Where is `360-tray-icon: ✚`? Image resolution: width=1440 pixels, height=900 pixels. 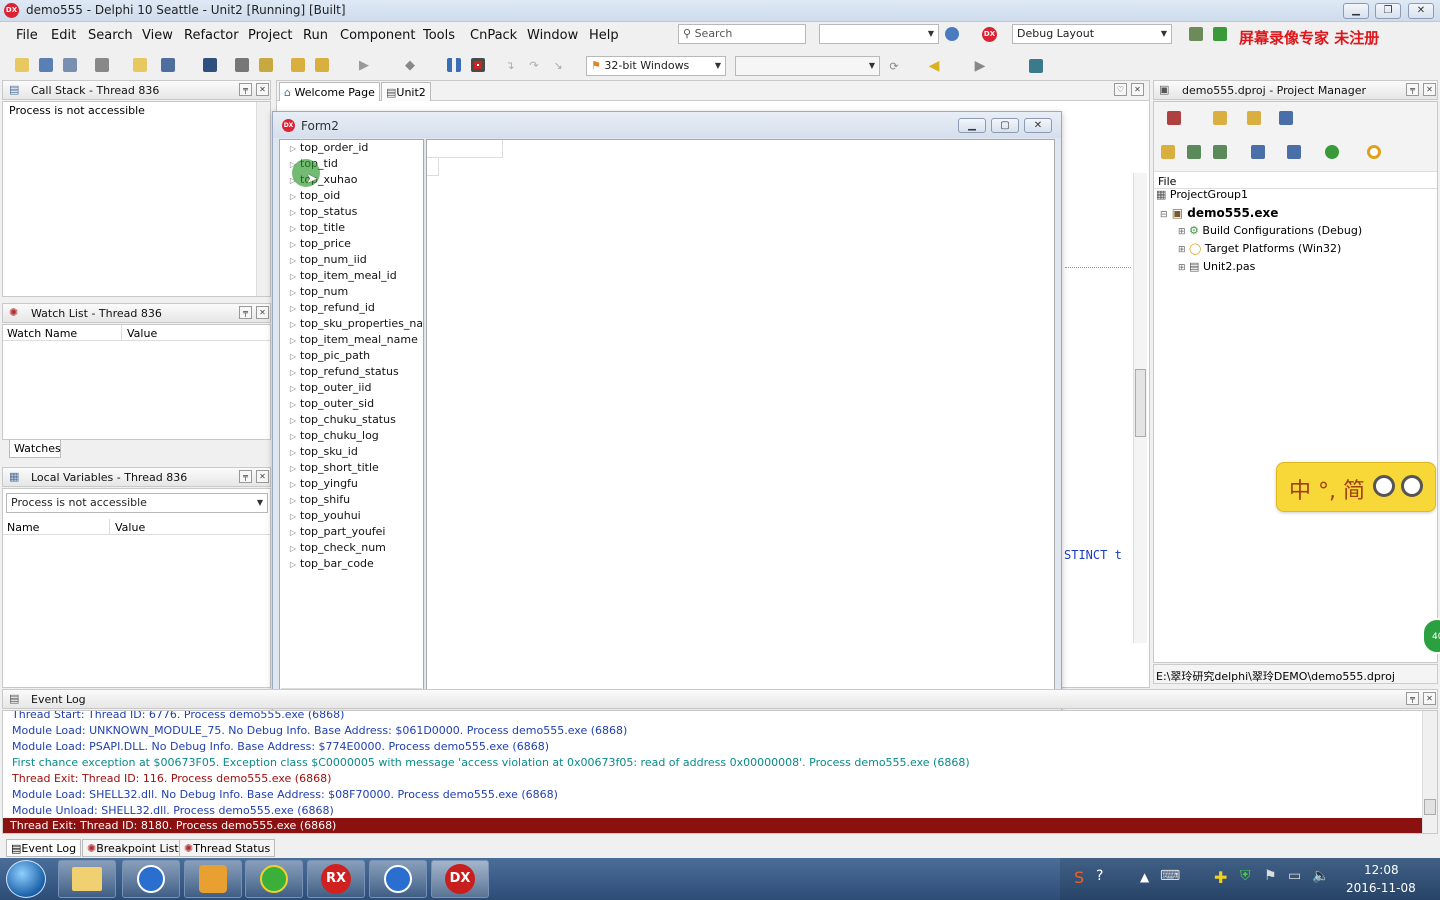 360-tray-icon: ✚ is located at coordinates (1220, 877).